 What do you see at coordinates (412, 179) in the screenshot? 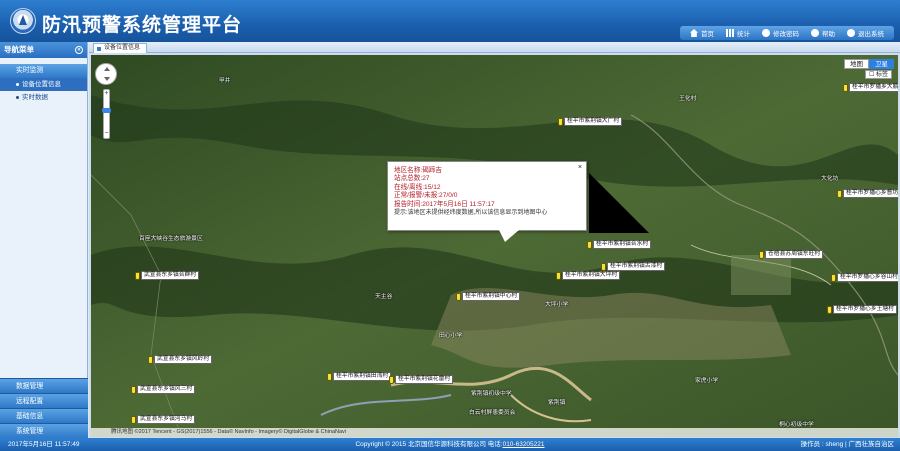
I see `popup-station-total: 站点总数:27` at bounding box center [412, 179].